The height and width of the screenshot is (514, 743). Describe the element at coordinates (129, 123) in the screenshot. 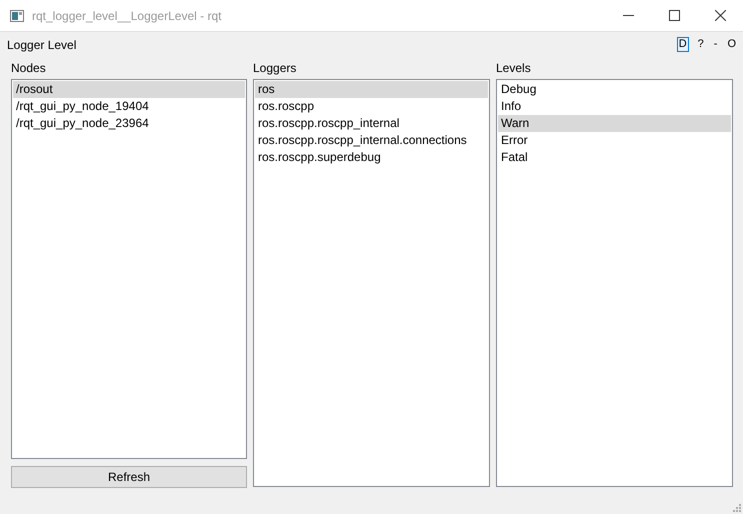

I see `list-item: /rqt_gui_py_node_23964` at that location.